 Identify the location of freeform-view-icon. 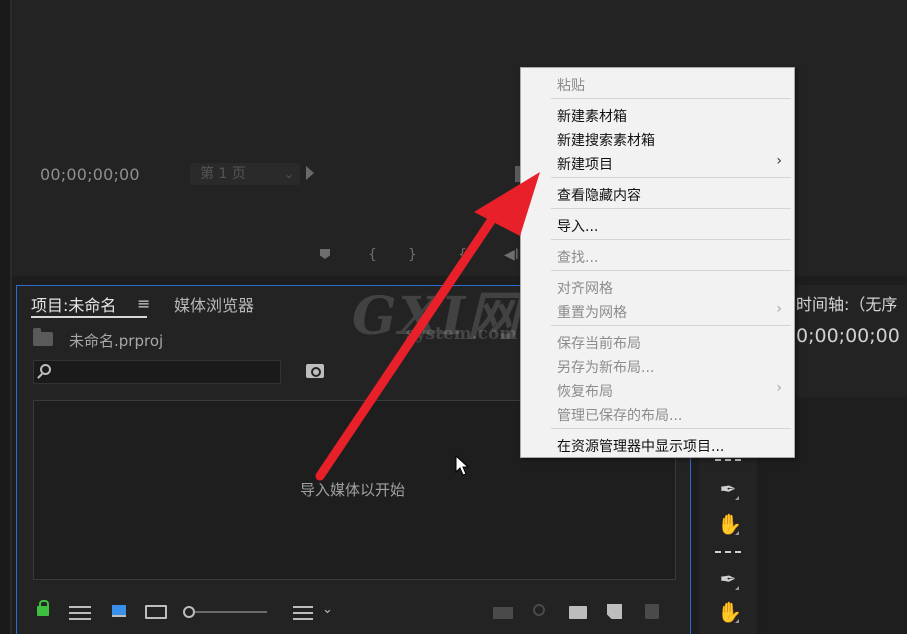
(156, 612).